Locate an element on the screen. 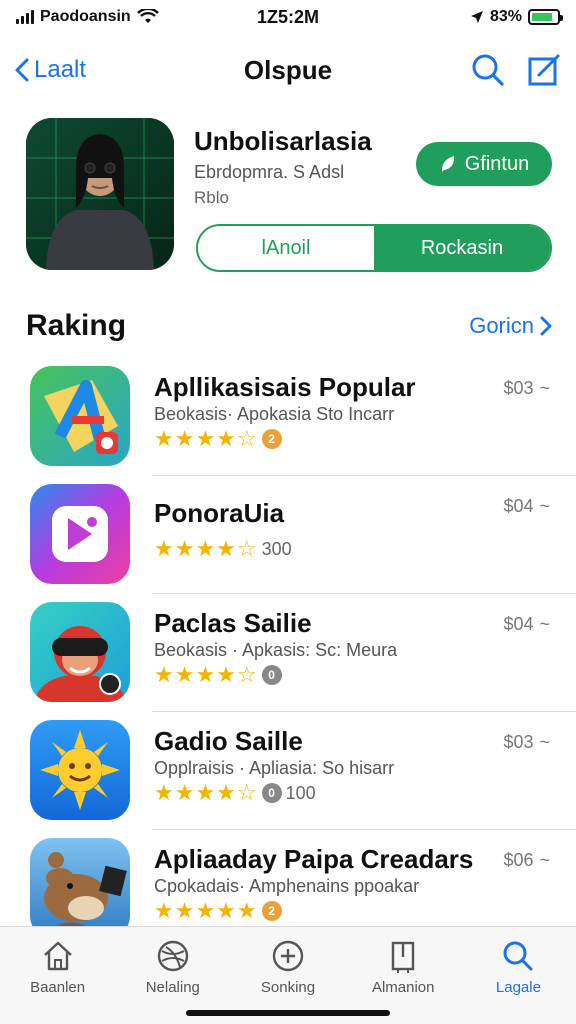  app-name: Gadio Saille is located at coordinates (228, 741).